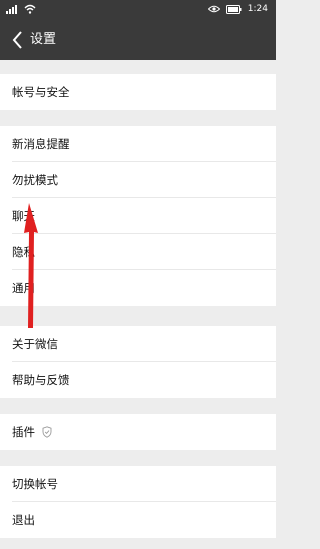 The width and height of the screenshot is (320, 549). What do you see at coordinates (35, 484) in the screenshot?
I see `settings-item-label: 切换帐号` at bounding box center [35, 484].